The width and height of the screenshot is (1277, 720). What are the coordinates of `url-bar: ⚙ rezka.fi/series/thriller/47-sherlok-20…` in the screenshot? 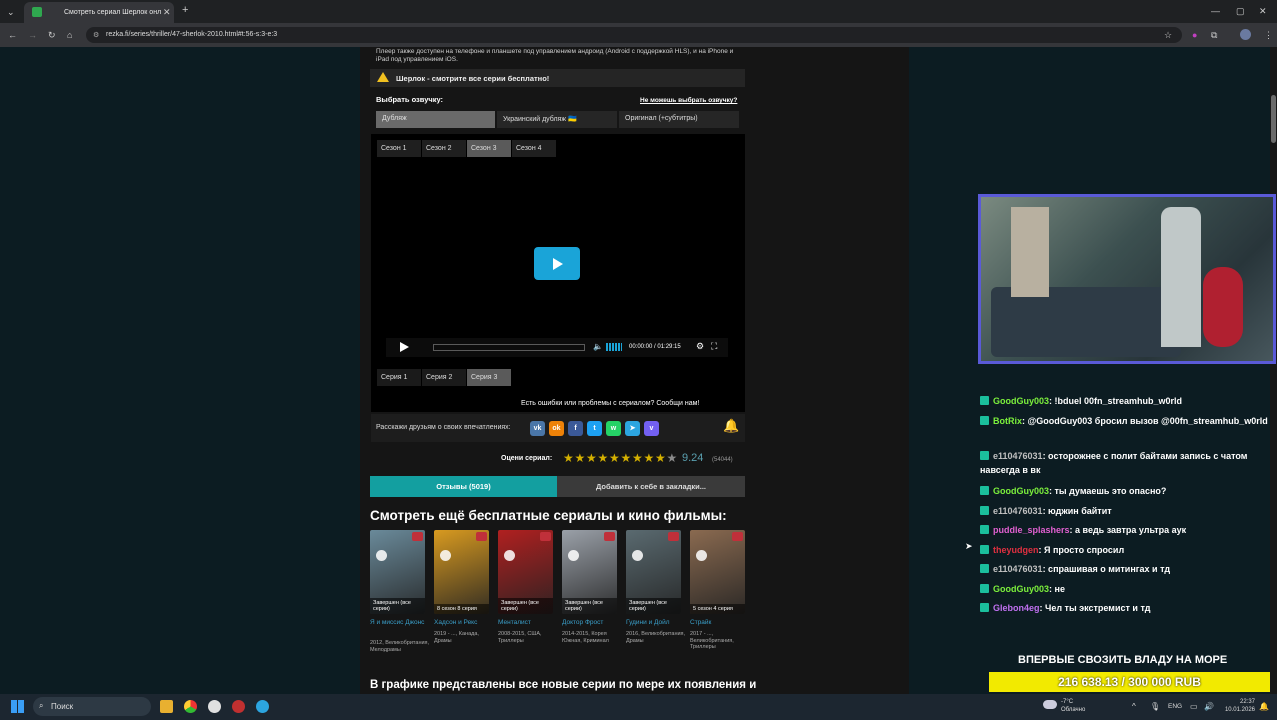 It's located at (634, 35).